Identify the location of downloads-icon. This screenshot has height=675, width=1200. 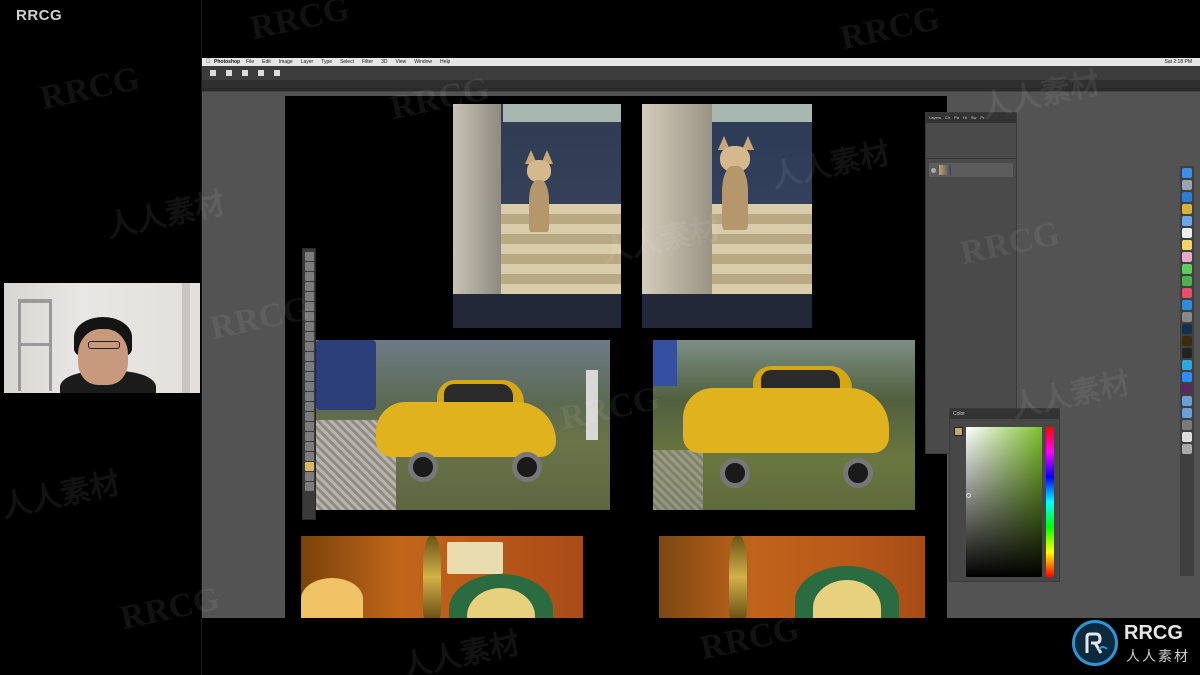
(1187, 425).